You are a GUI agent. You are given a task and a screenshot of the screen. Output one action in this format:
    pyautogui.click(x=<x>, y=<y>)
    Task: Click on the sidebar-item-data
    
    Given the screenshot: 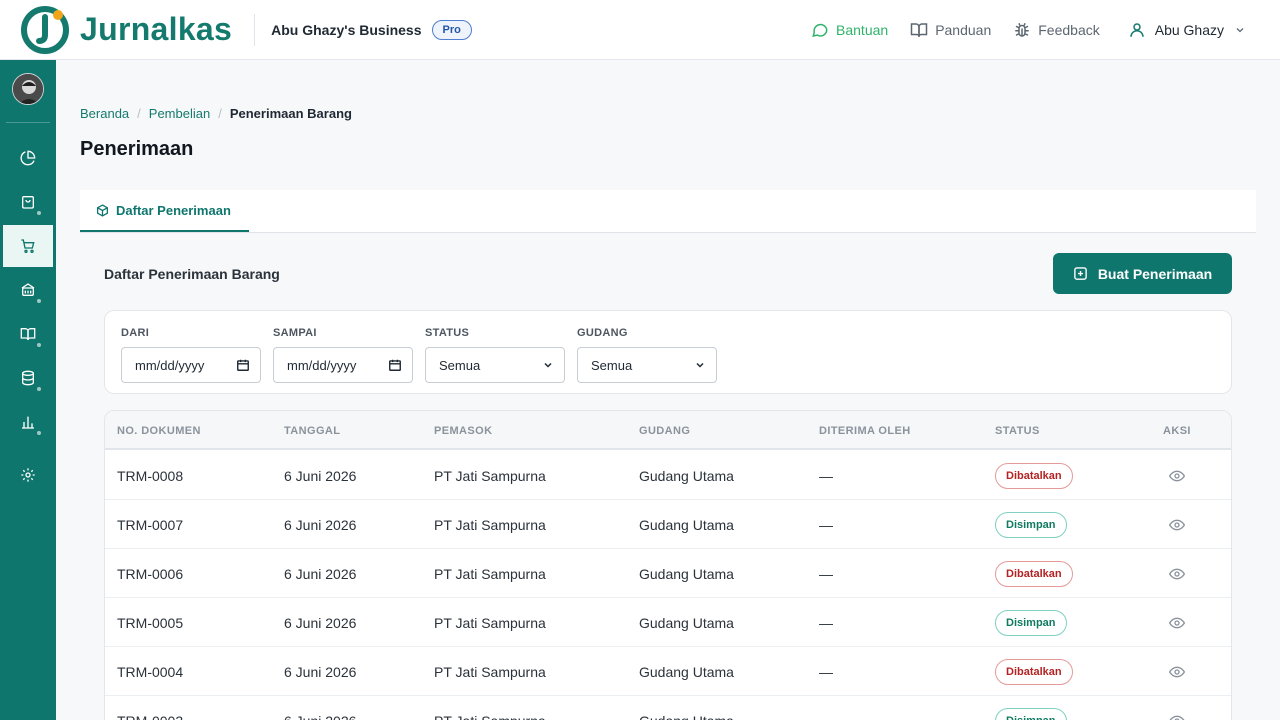 What is the action you would take?
    pyautogui.click(x=28, y=378)
    